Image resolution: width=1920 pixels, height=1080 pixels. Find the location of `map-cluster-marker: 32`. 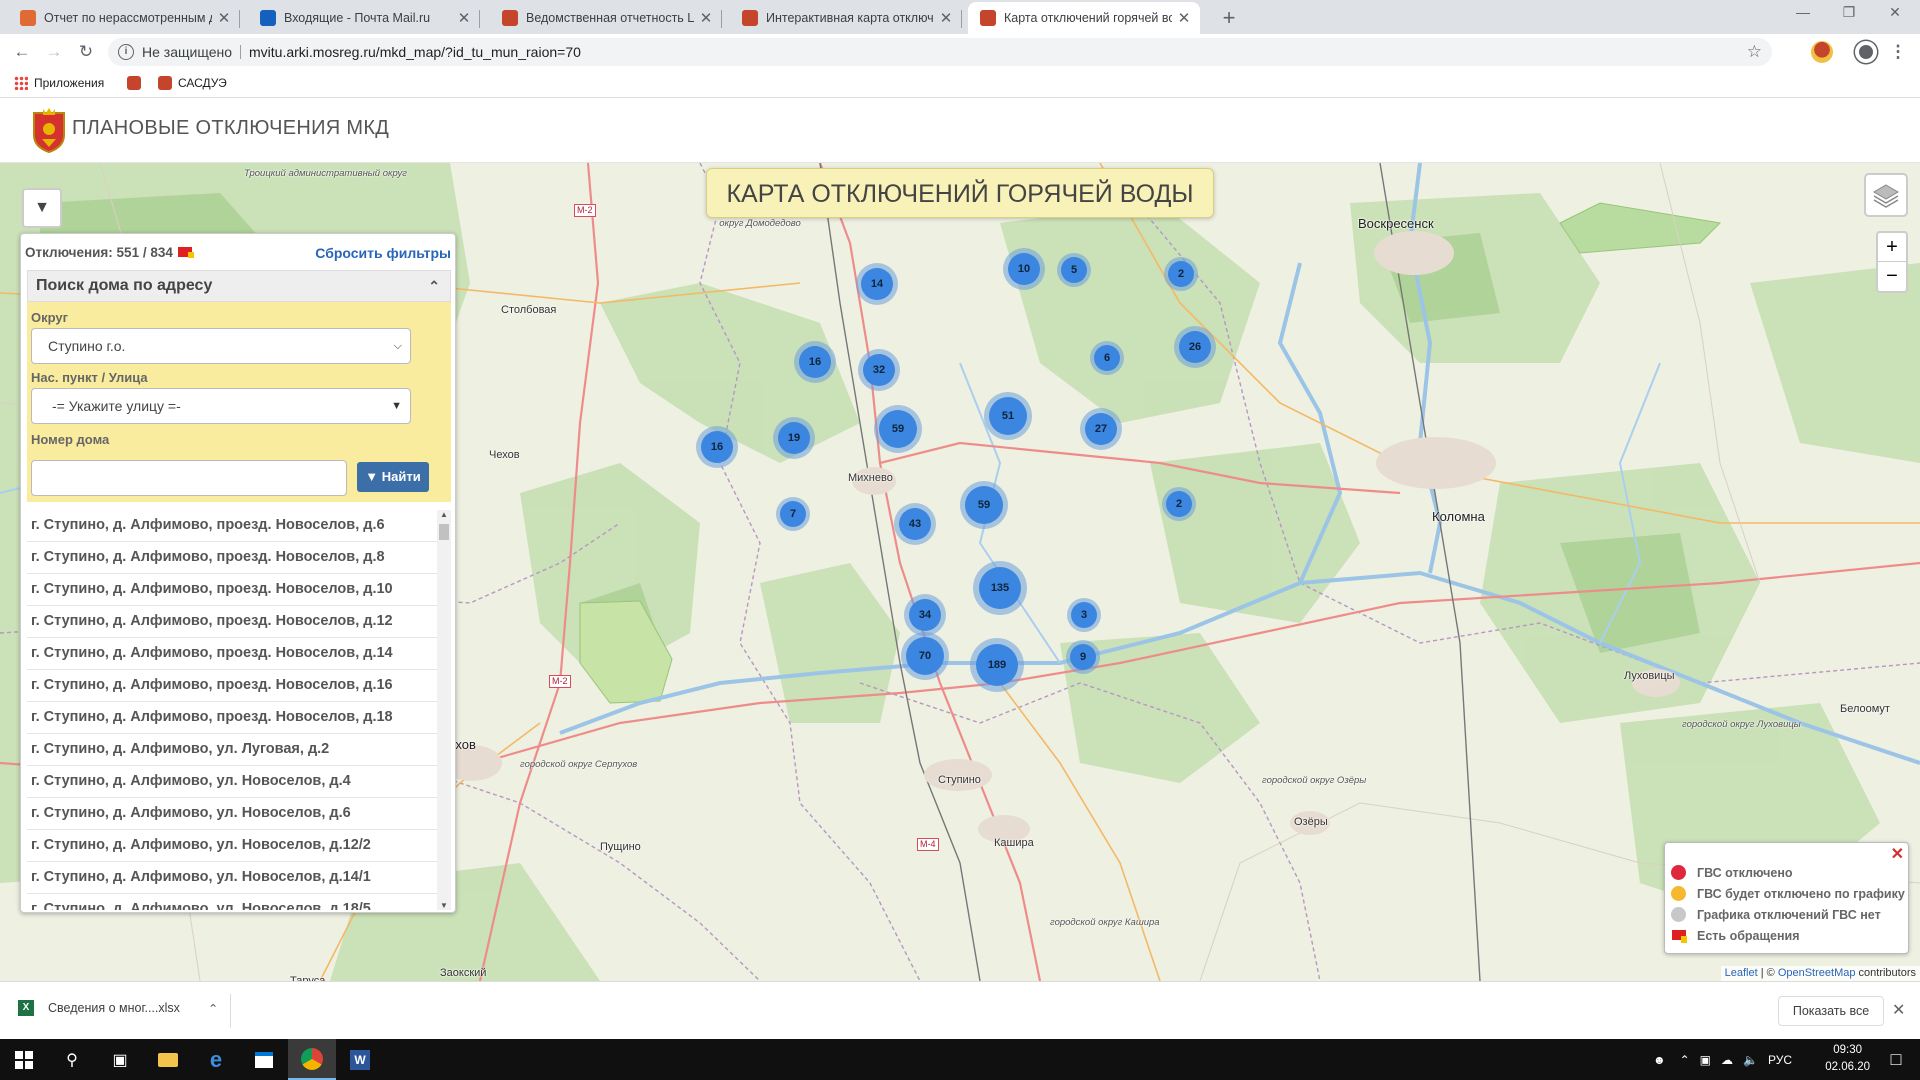

map-cluster-marker: 32 is located at coordinates (879, 370).